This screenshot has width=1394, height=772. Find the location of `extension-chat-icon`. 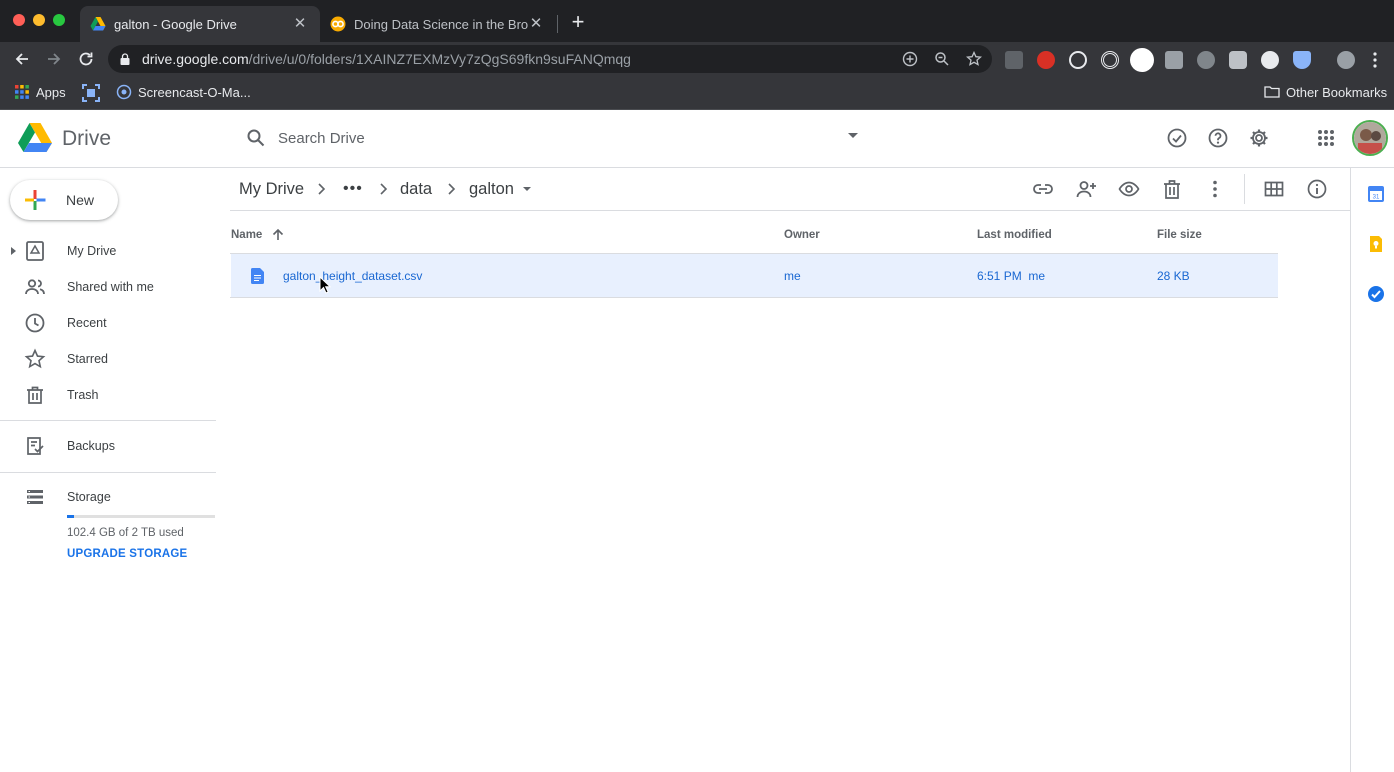

extension-chat-icon is located at coordinates (1014, 60).